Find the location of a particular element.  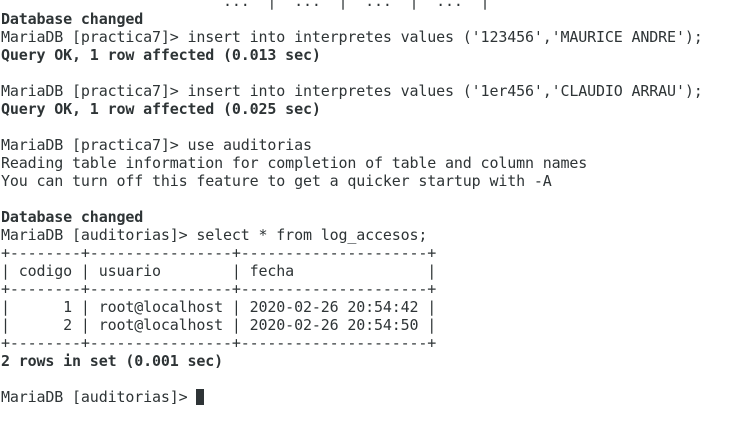

output-line: 2 rows in set (0.001 sec) is located at coordinates (112, 361).